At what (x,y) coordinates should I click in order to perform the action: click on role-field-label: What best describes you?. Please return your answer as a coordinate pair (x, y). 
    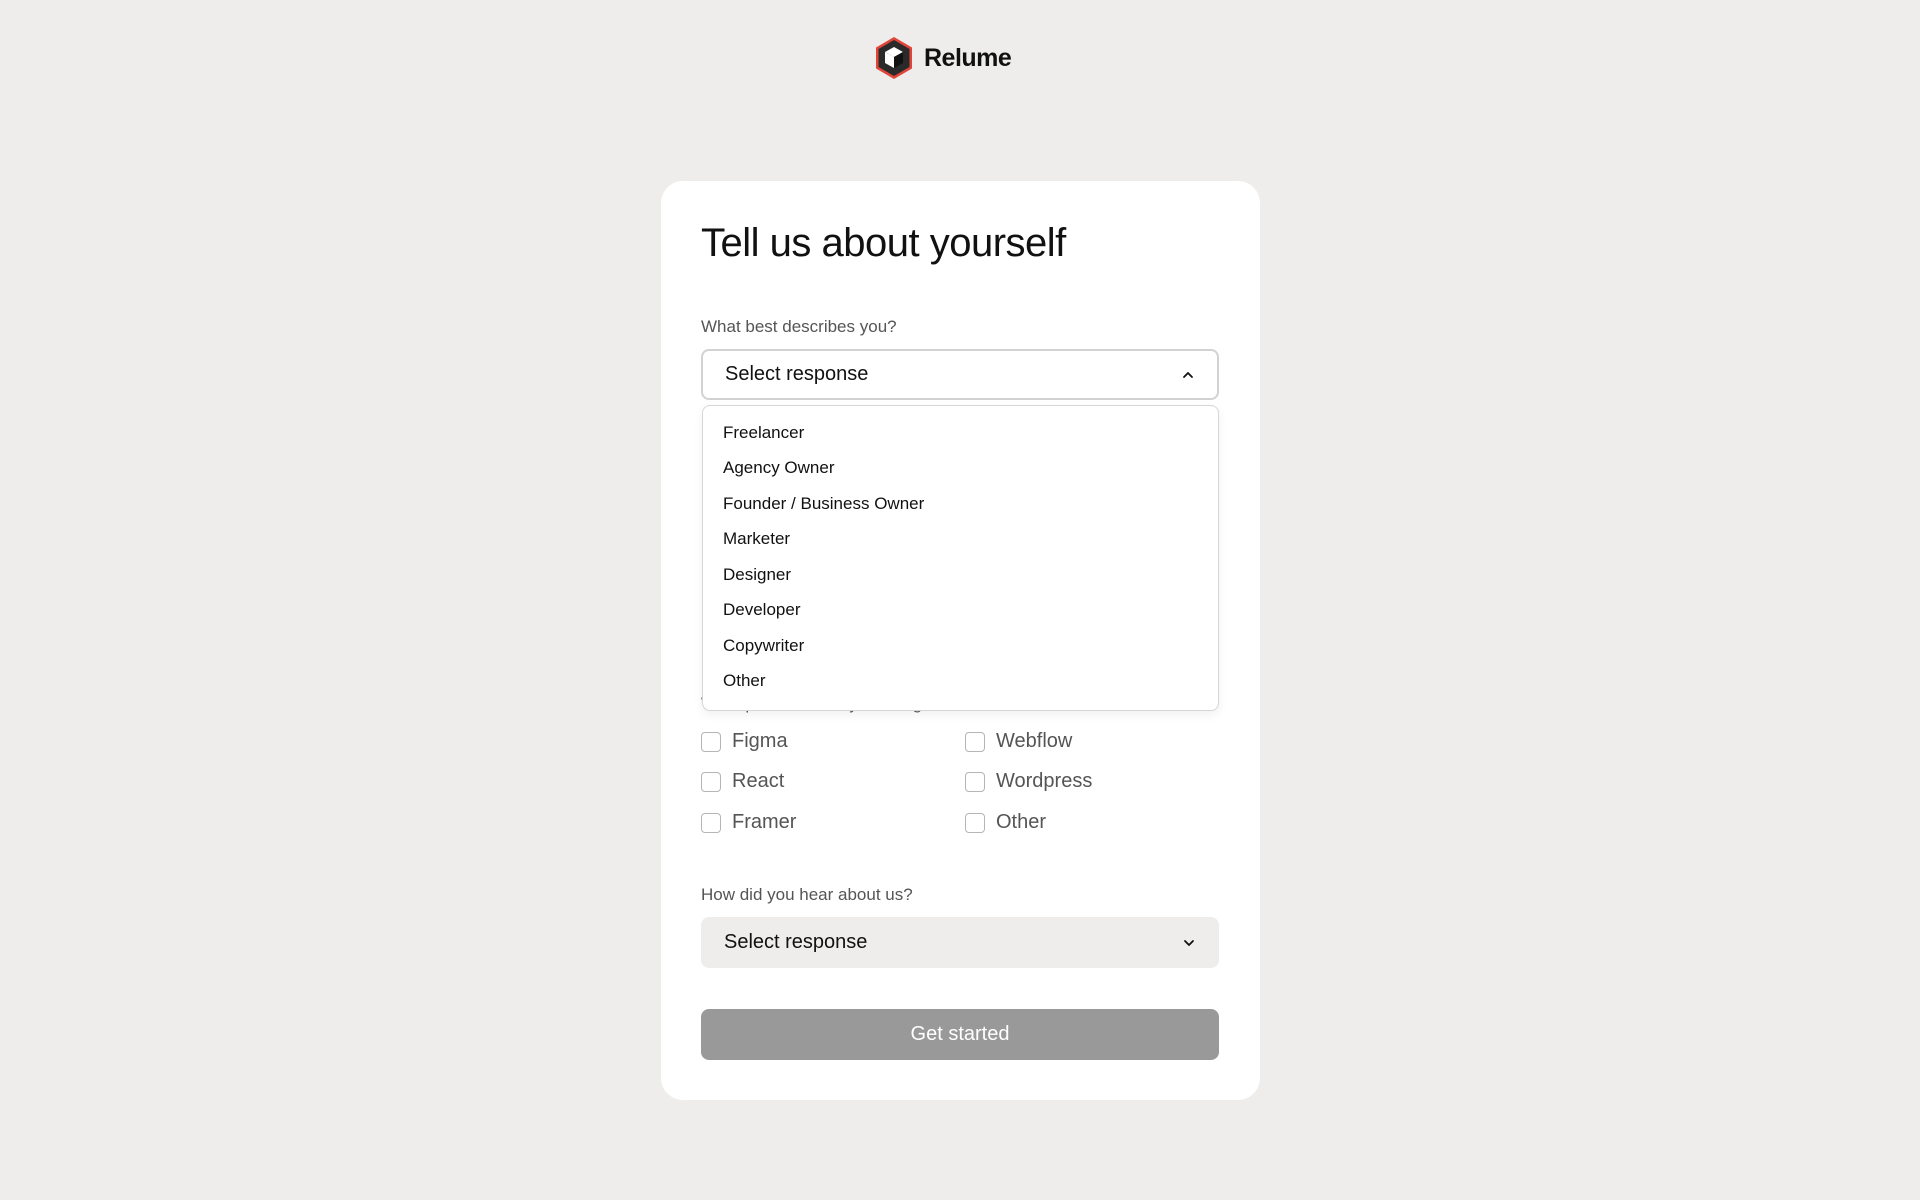
    Looking at the image, I should click on (799, 326).